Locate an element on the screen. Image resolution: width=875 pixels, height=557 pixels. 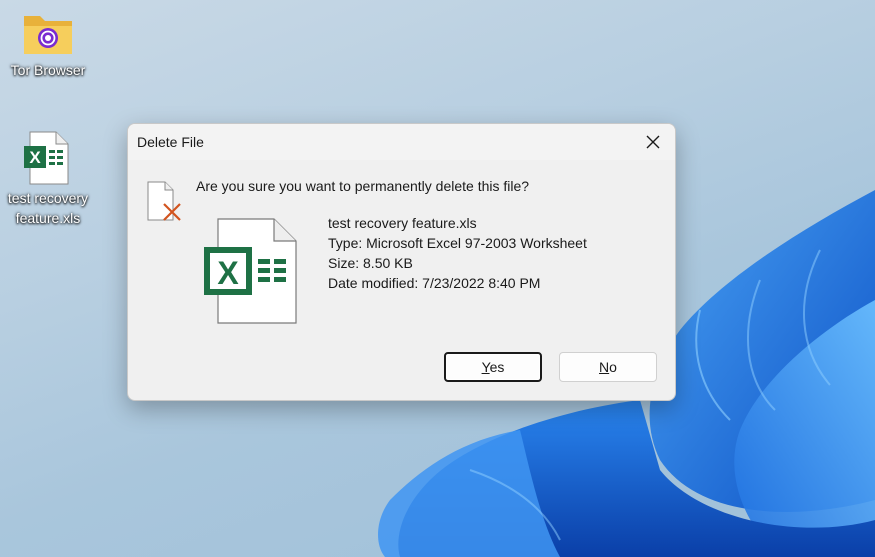
no-accel: N is located at coordinates (604, 367).